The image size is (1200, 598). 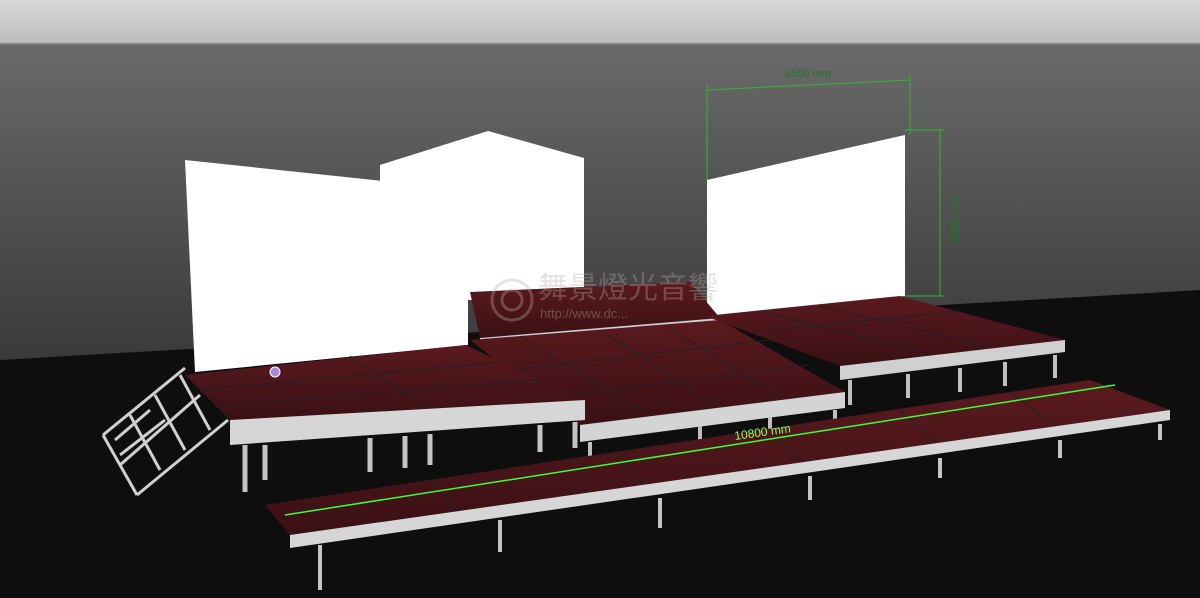 I want to click on dimension-height-label: 3500 mm, so click(x=955, y=219).